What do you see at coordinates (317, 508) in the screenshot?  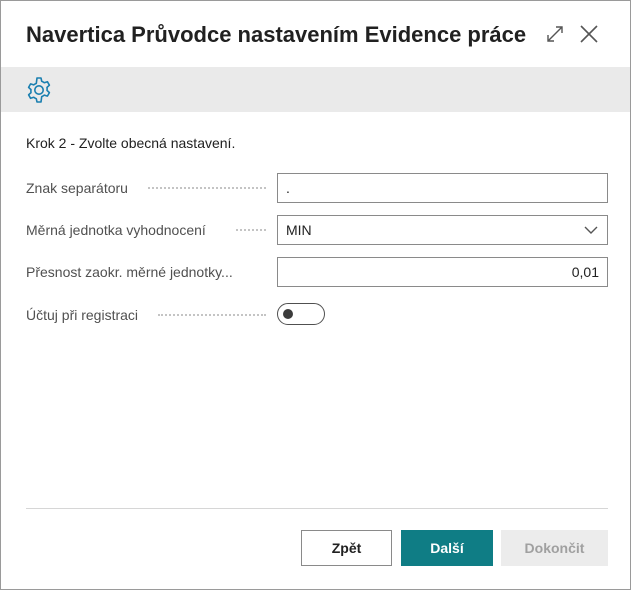 I see `footer-divider` at bounding box center [317, 508].